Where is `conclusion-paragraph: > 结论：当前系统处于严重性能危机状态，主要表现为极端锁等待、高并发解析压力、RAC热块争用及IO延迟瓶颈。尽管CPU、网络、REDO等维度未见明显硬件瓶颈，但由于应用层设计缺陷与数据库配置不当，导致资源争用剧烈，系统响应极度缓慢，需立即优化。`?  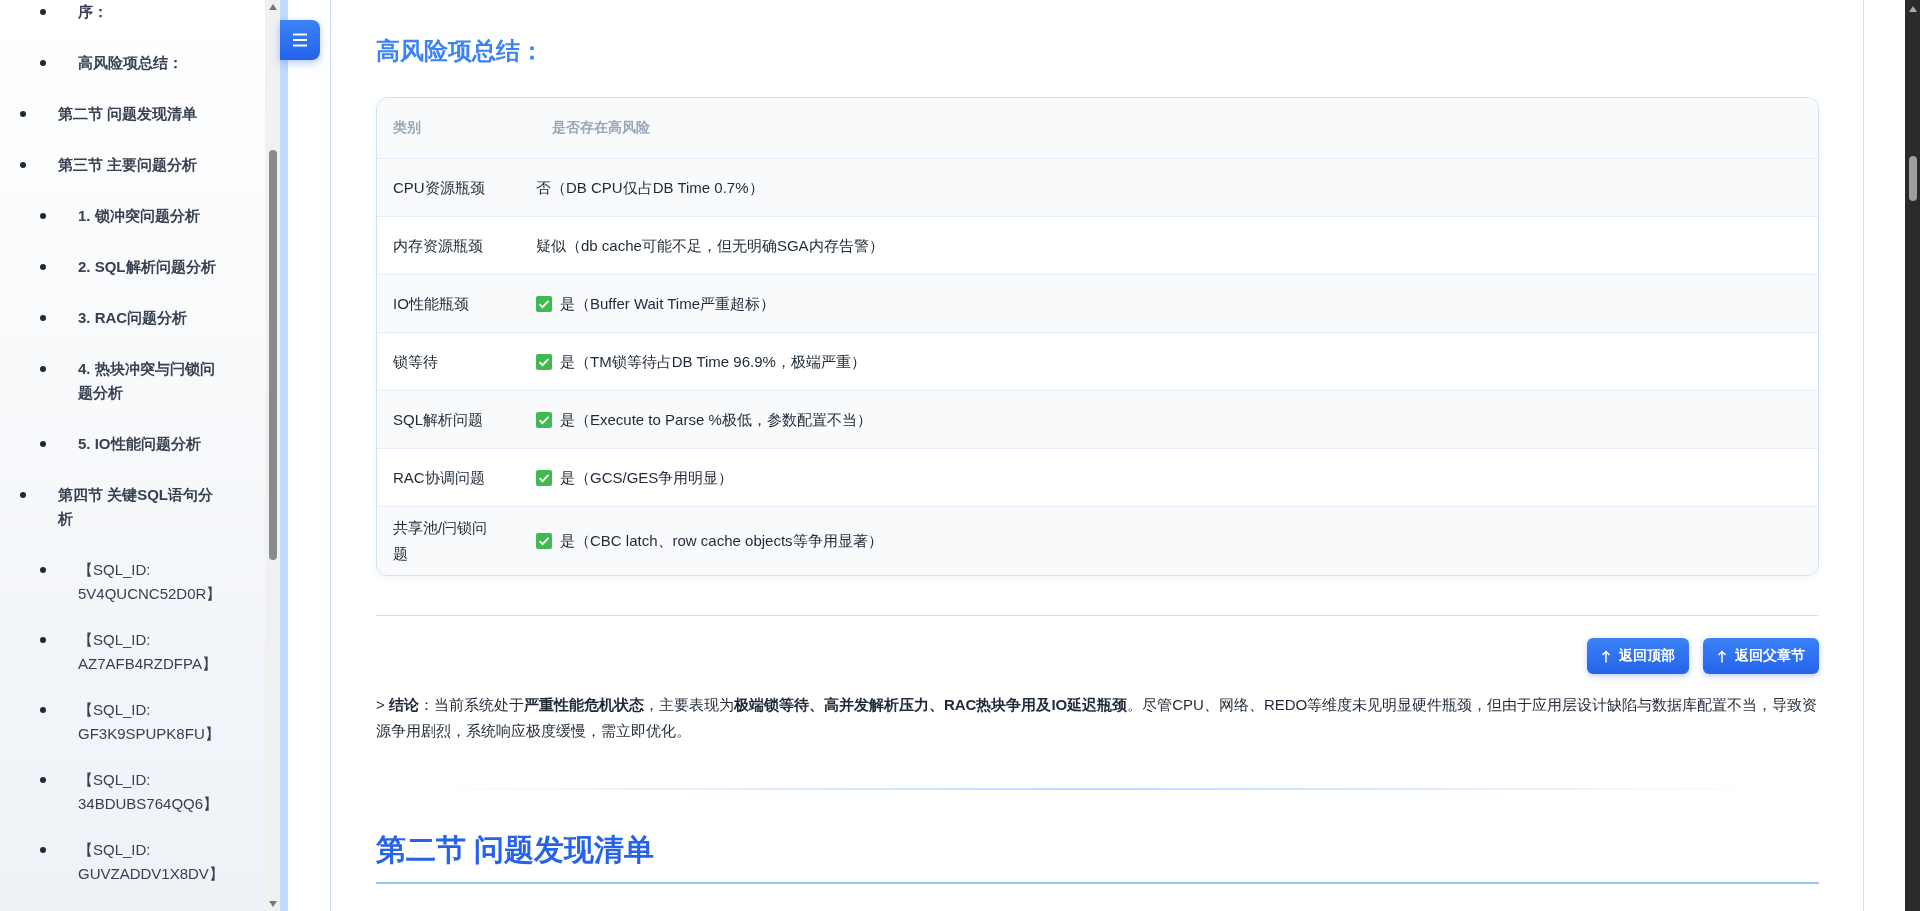 conclusion-paragraph: > 结论：当前系统处于严重性能危机状态，主要表现为极端锁等待、高并发解析压力、RAC热块争用及IO延迟瓶颈。尽管CPU、网络、REDO等维度未见明显硬件瓶颈，但由于应用层设计缺陷与数据库配置不当，导致资源争用剧烈，系统响应极度缓慢，需立即优化。 is located at coordinates (1097, 718).